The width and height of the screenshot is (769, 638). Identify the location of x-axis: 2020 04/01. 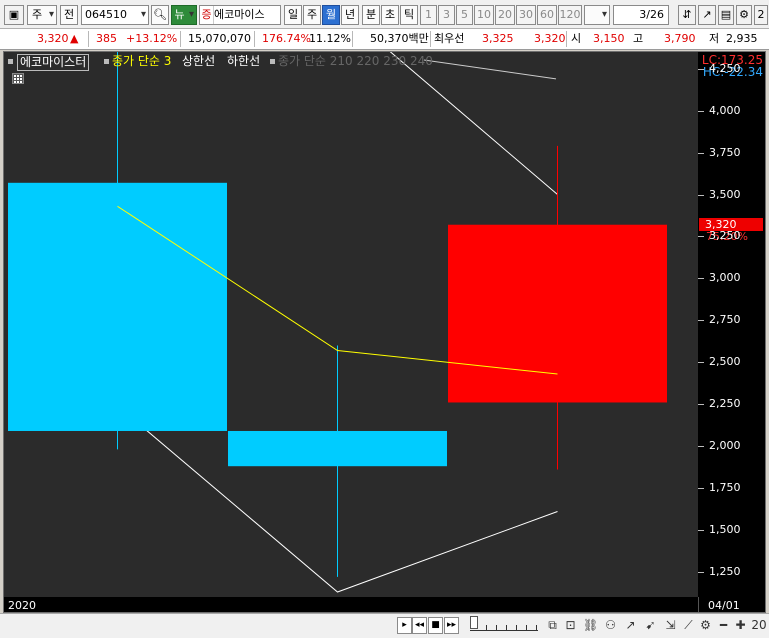
(384, 604).